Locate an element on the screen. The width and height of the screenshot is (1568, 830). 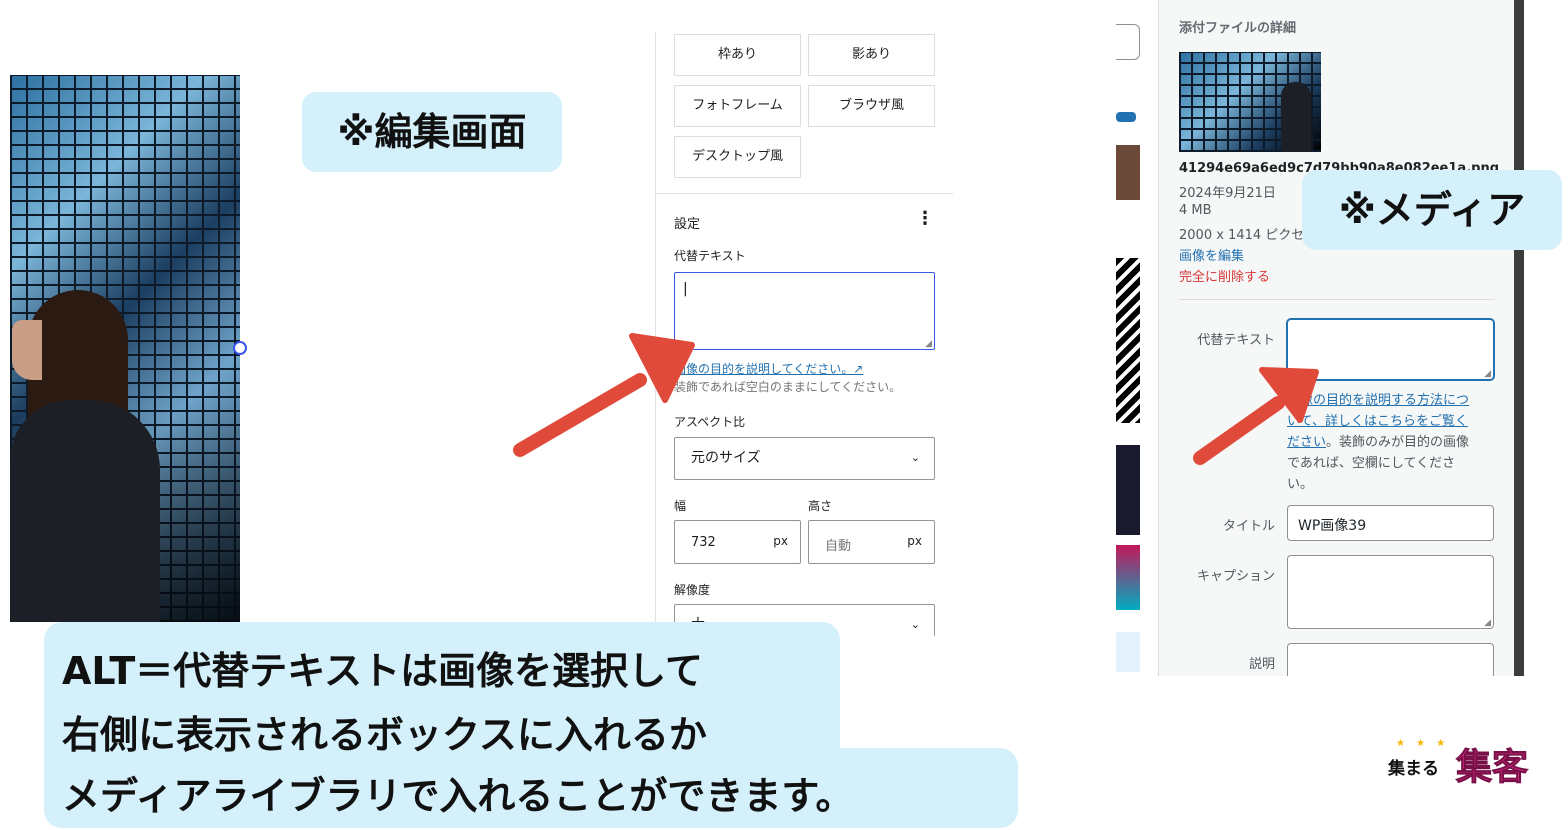
caption-line-3: メディアライブラリで入れることができます。 is located at coordinates (458, 796).